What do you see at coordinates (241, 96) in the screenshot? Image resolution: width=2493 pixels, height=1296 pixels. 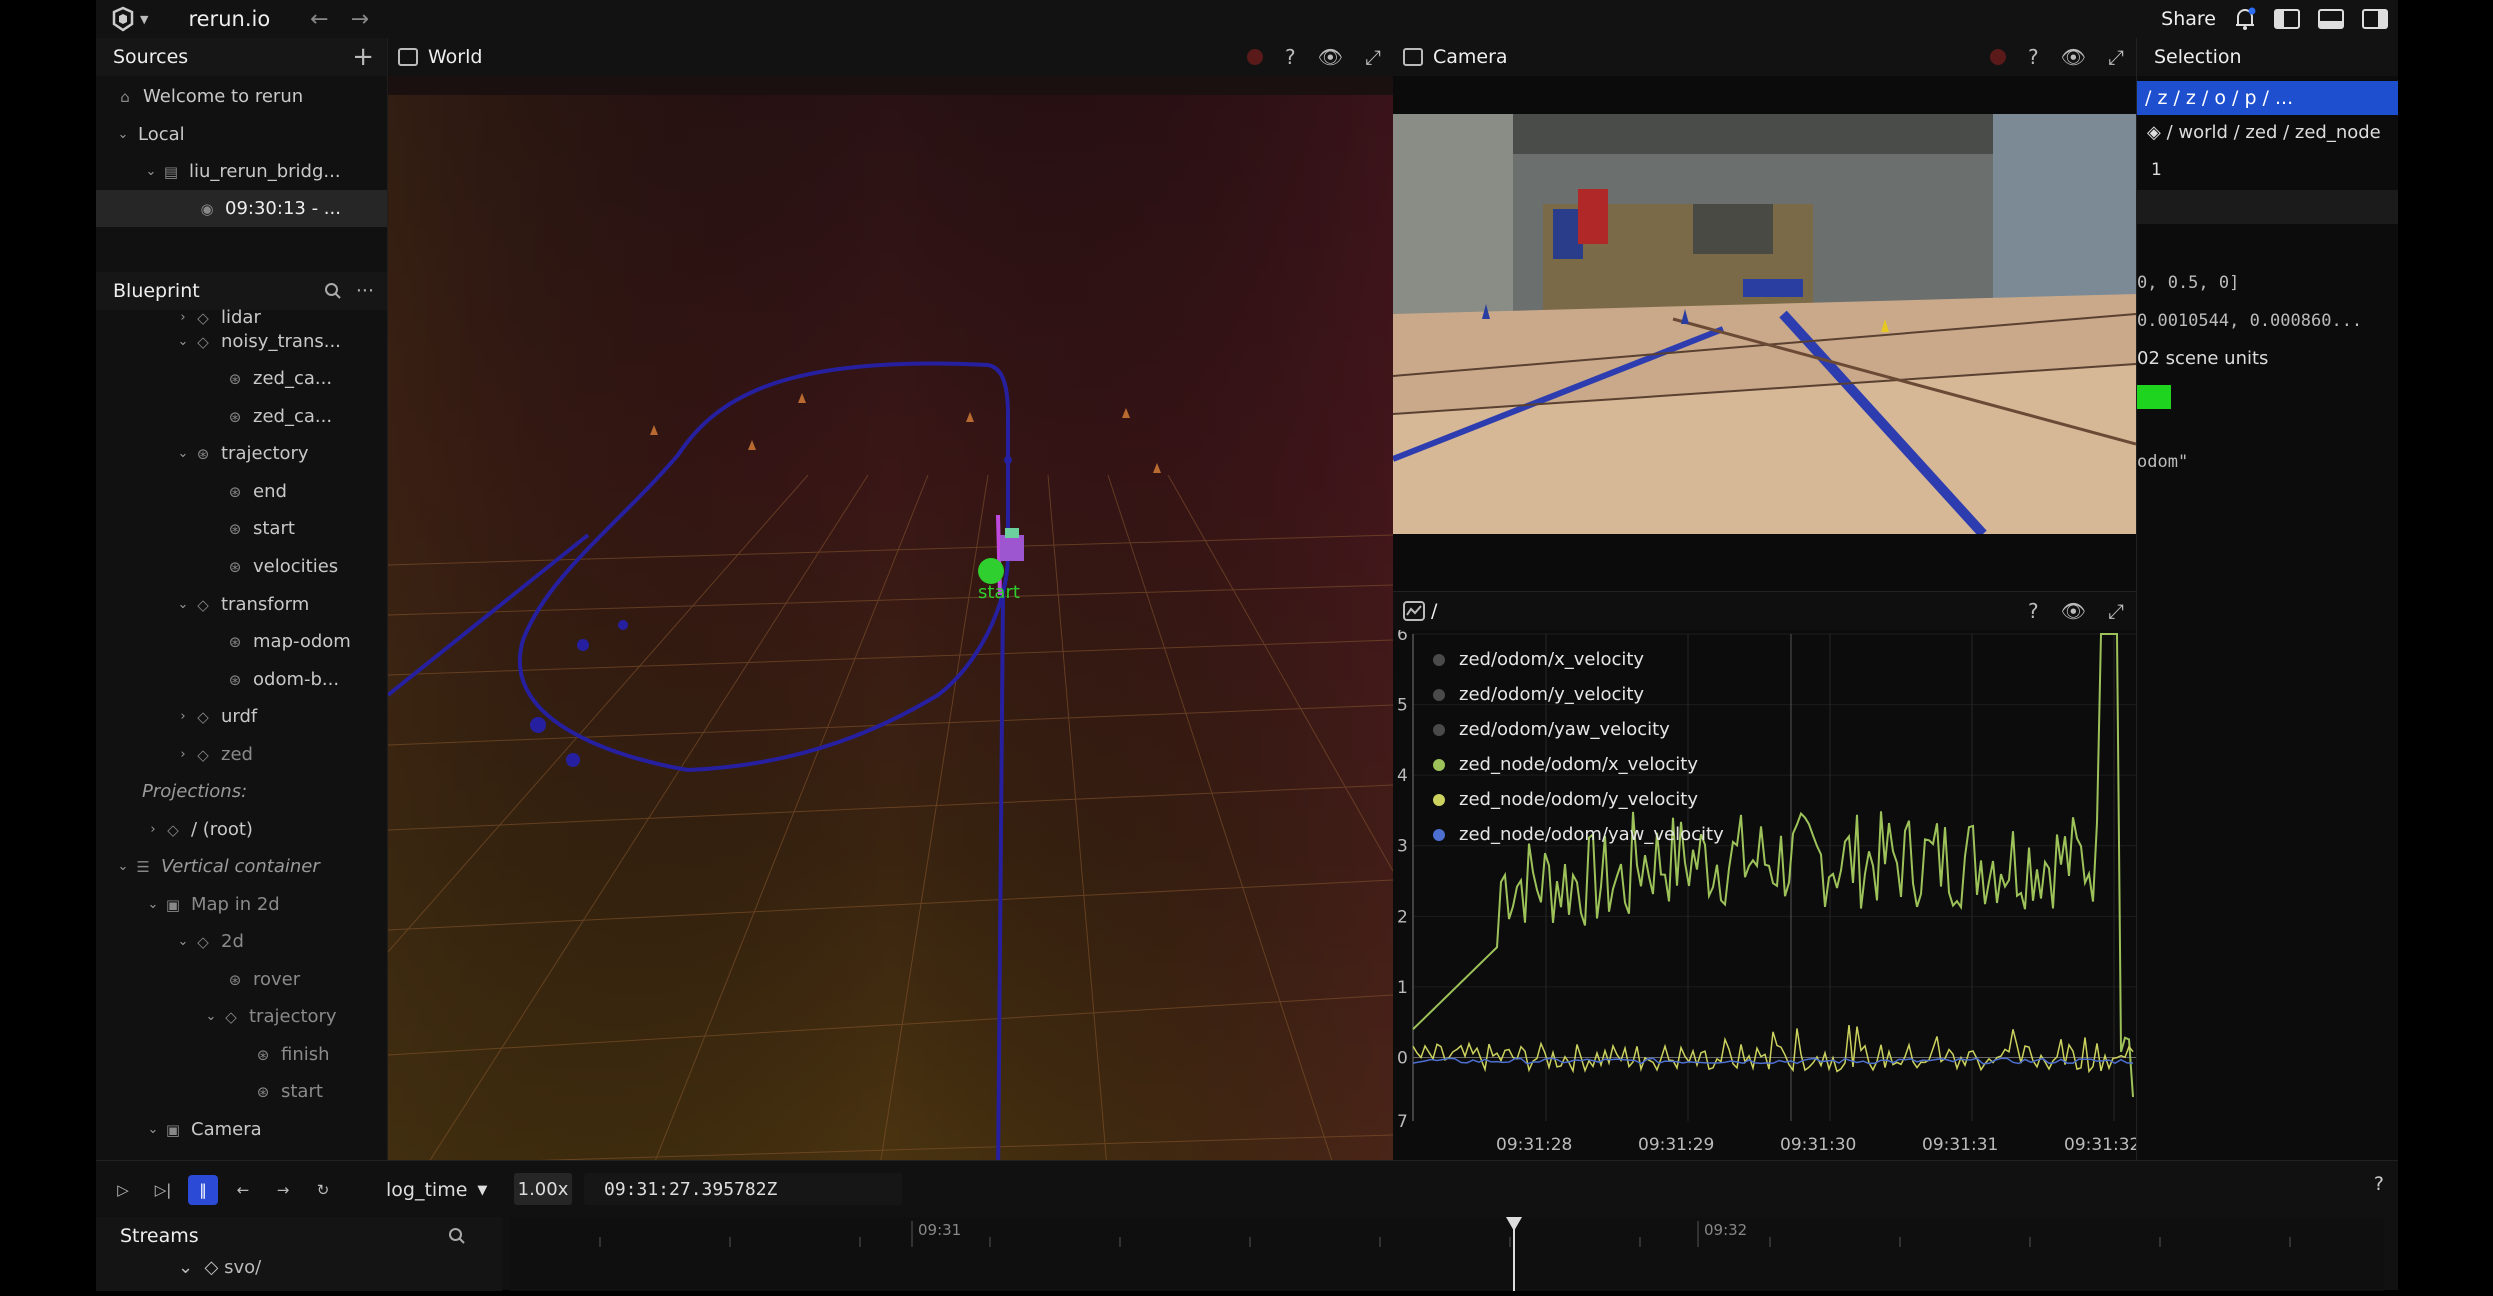 I see `sources-item-welcome: ⌂ Welcome to rerun` at bounding box center [241, 96].